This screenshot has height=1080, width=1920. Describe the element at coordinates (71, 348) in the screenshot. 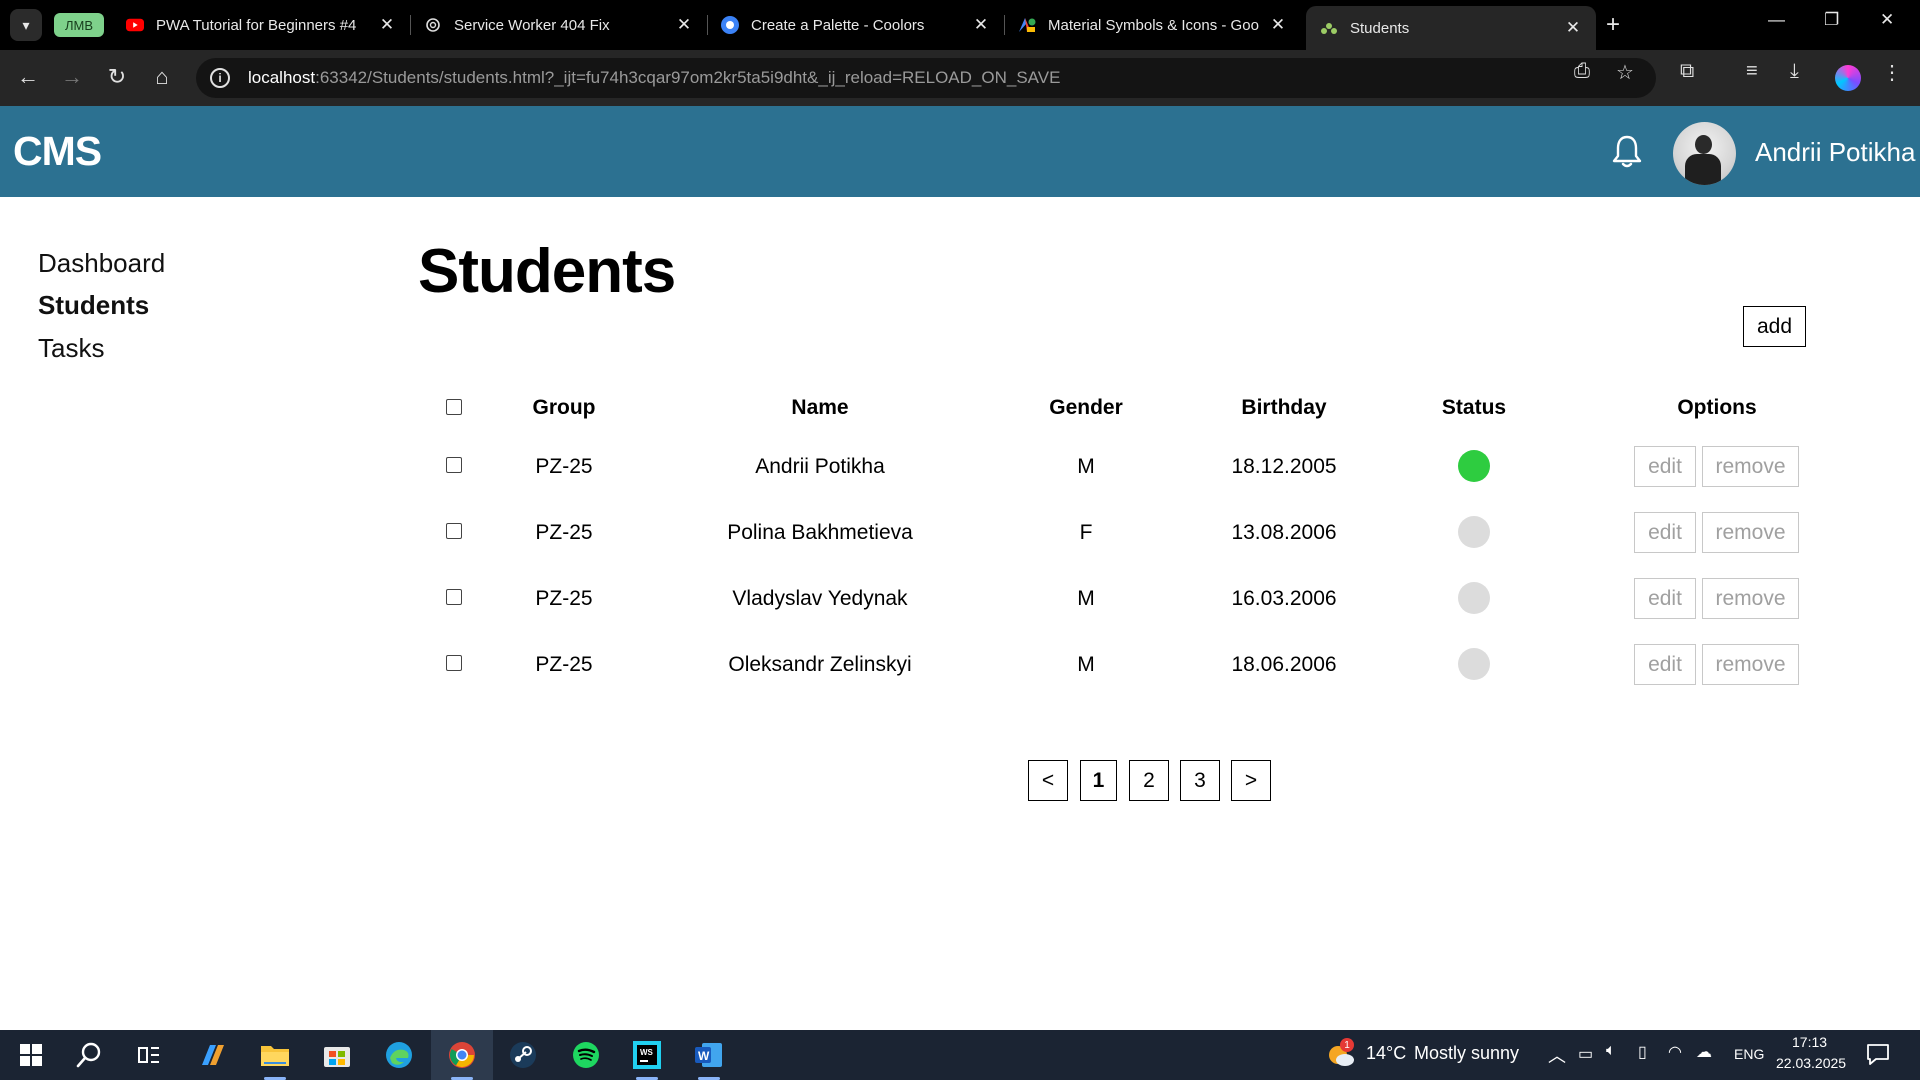

I see `sidebar-item-tasks: Tasks` at that location.